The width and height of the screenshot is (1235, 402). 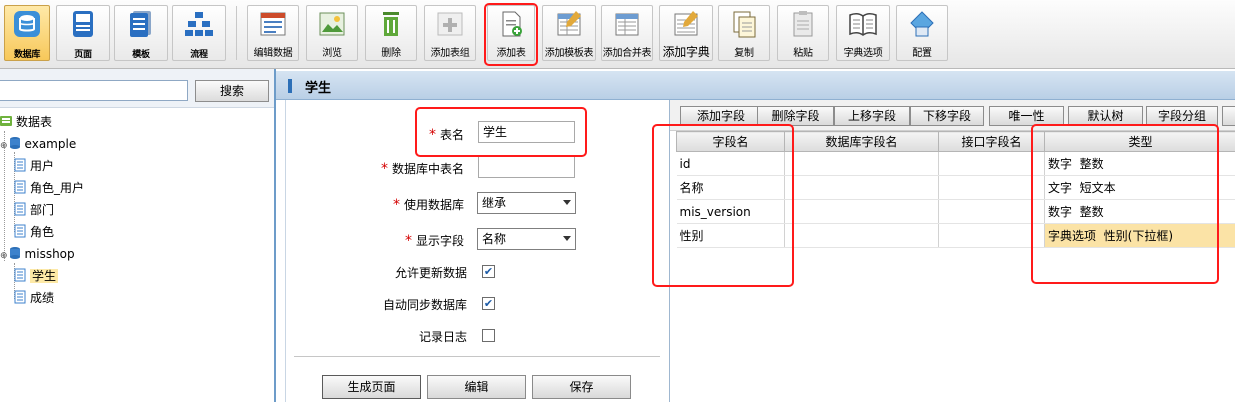 I want to click on move-up-field-button: 上移字段, so click(x=872, y=116).